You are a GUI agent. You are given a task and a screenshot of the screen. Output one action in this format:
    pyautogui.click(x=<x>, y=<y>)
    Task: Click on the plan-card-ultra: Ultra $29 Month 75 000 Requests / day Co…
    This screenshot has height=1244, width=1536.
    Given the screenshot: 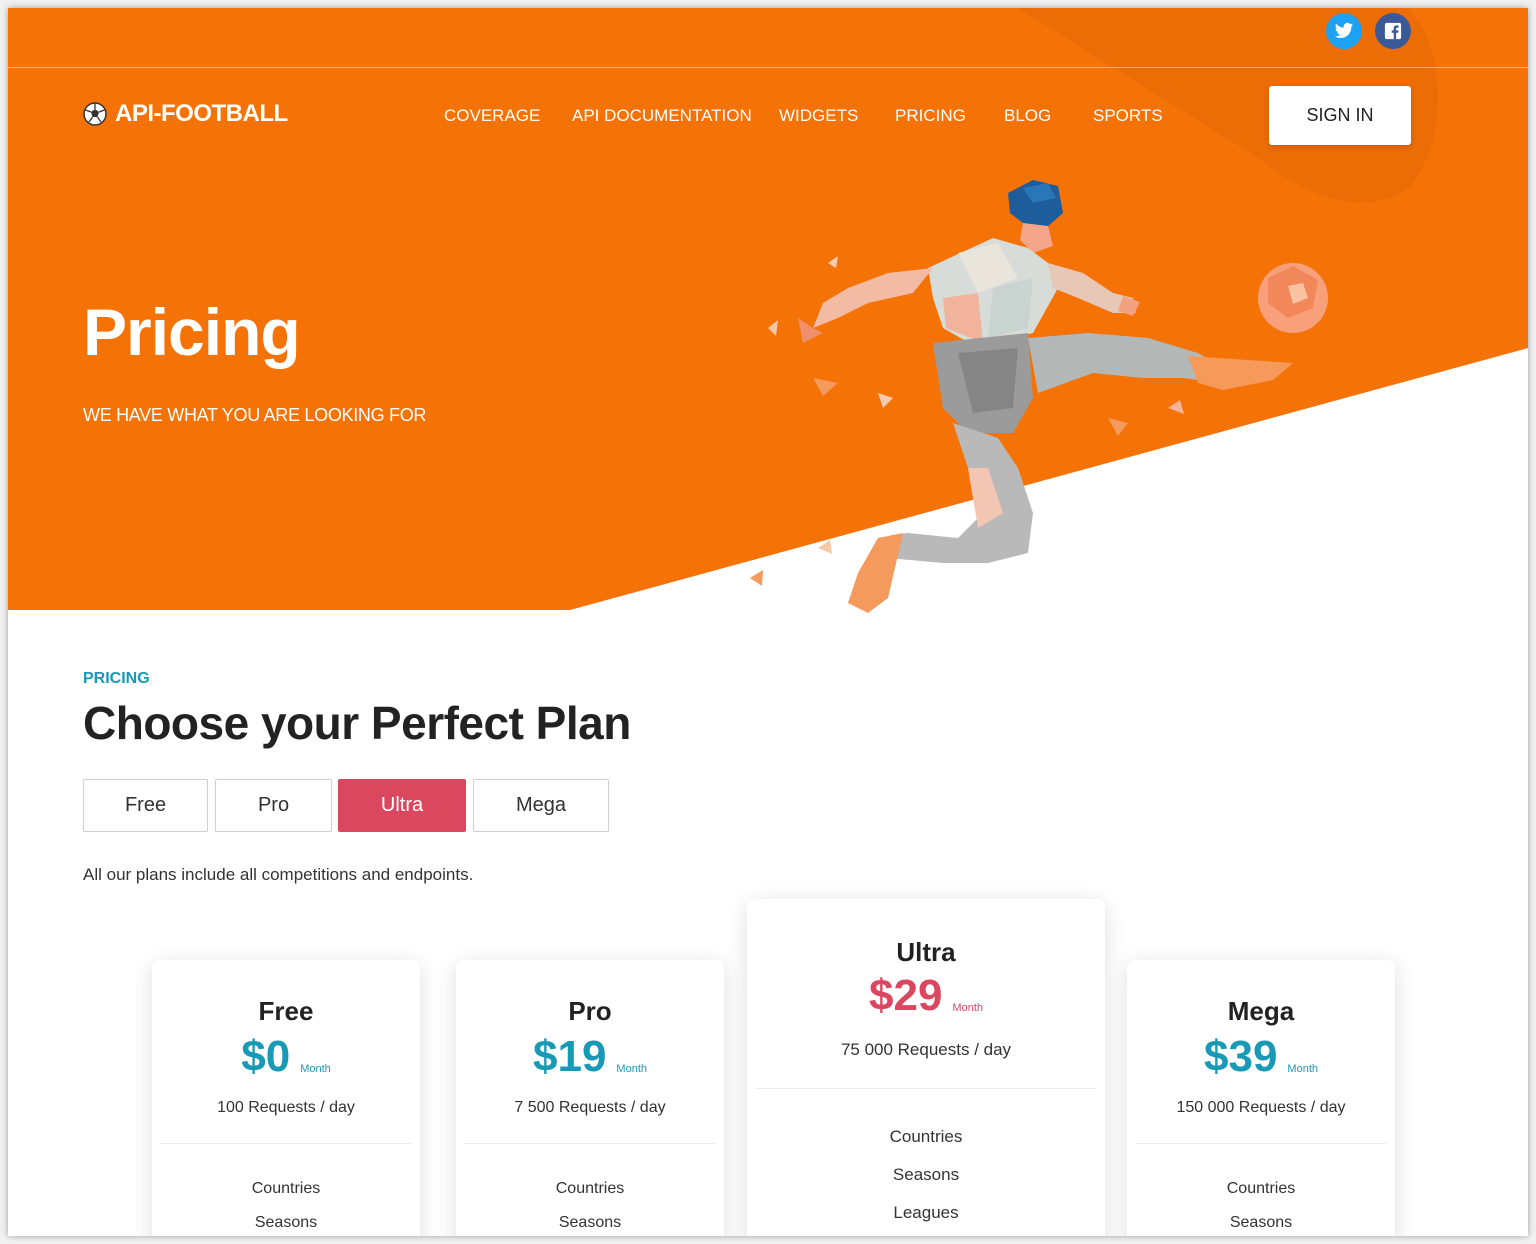 What is the action you would take?
    pyautogui.click(x=926, y=1067)
    